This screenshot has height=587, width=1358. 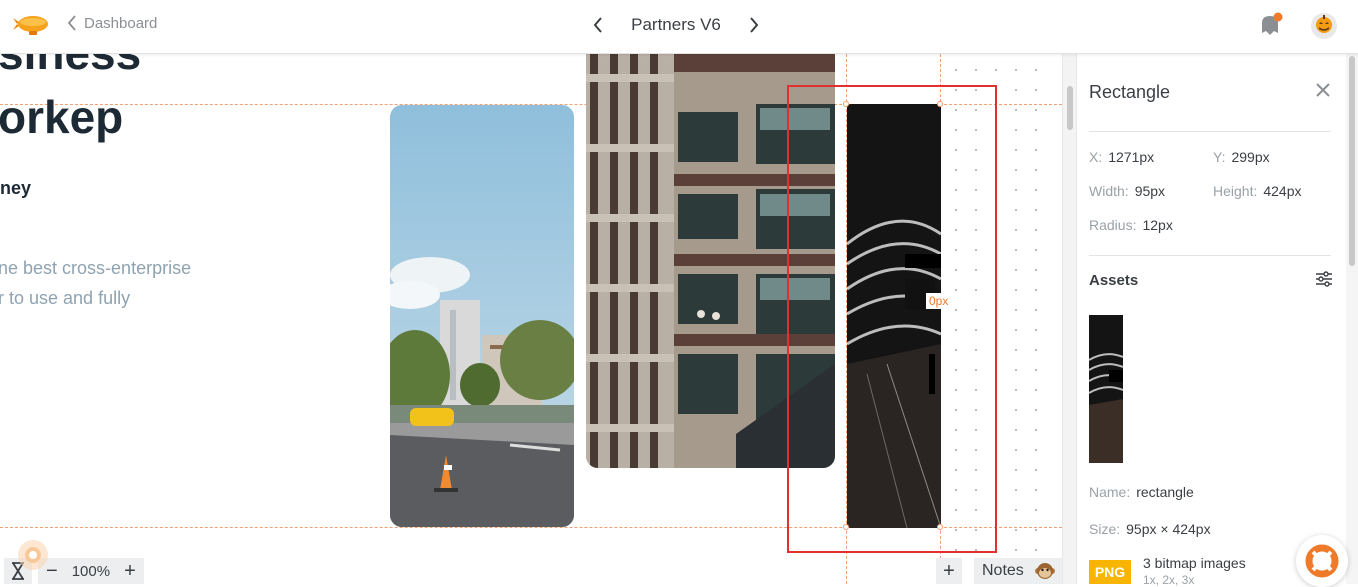 What do you see at coordinates (130, 571) in the screenshot?
I see `zoom-in-button: +` at bounding box center [130, 571].